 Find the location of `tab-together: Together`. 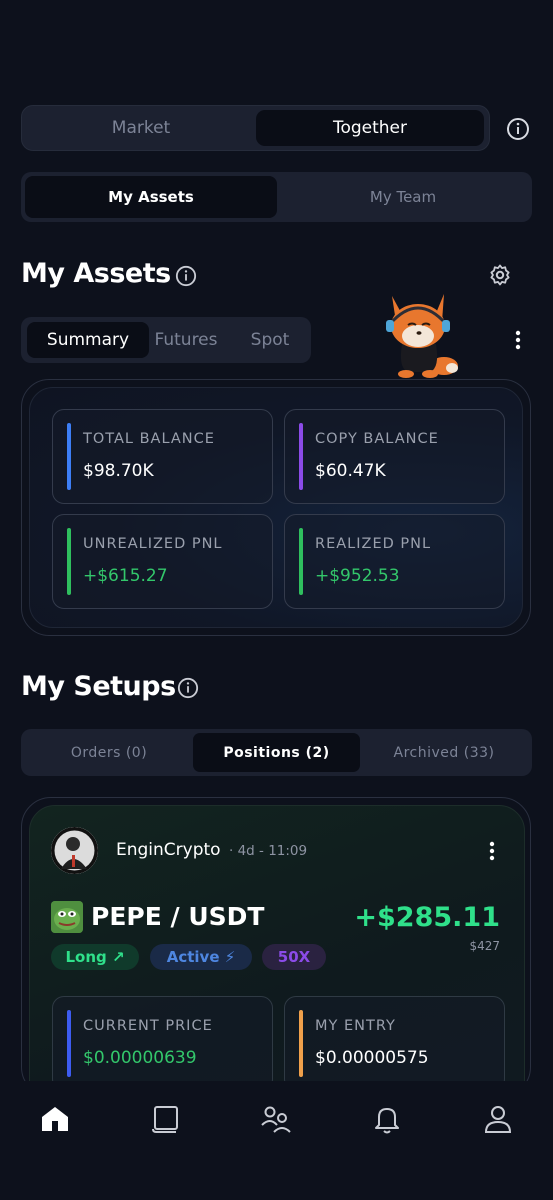

tab-together: Together is located at coordinates (370, 128).